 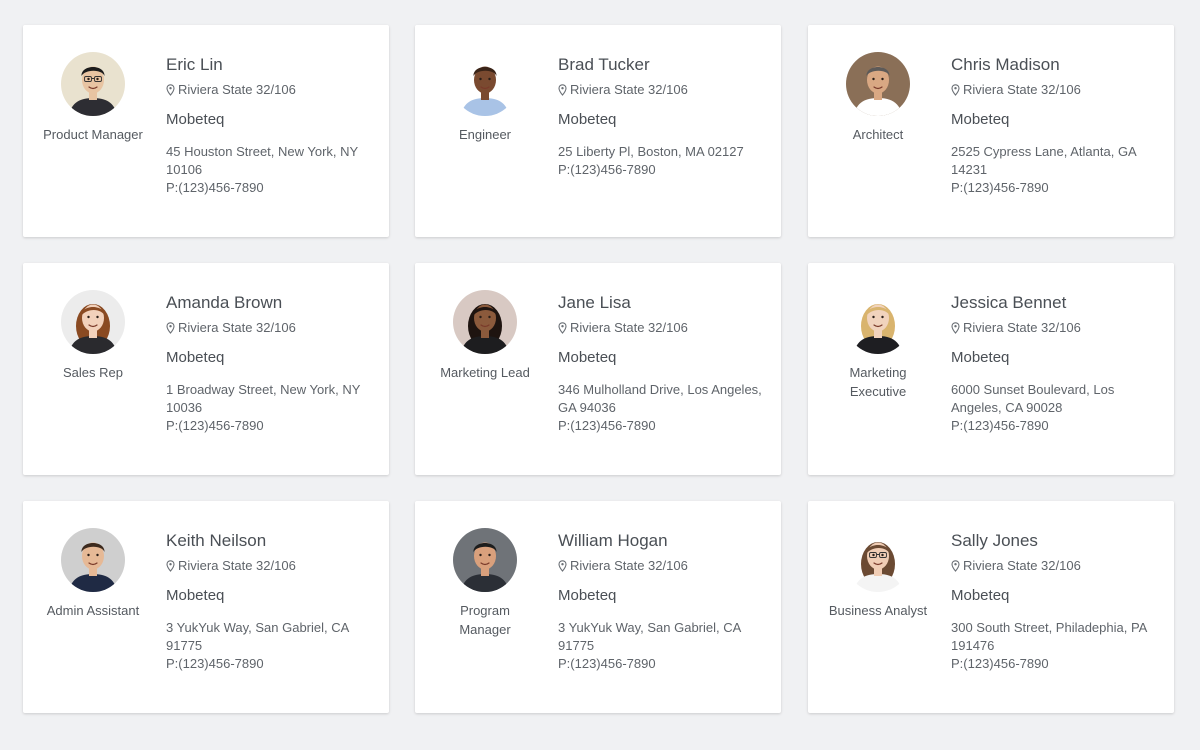 What do you see at coordinates (1009, 302) in the screenshot?
I see `employee-name: Jessica Bennet` at bounding box center [1009, 302].